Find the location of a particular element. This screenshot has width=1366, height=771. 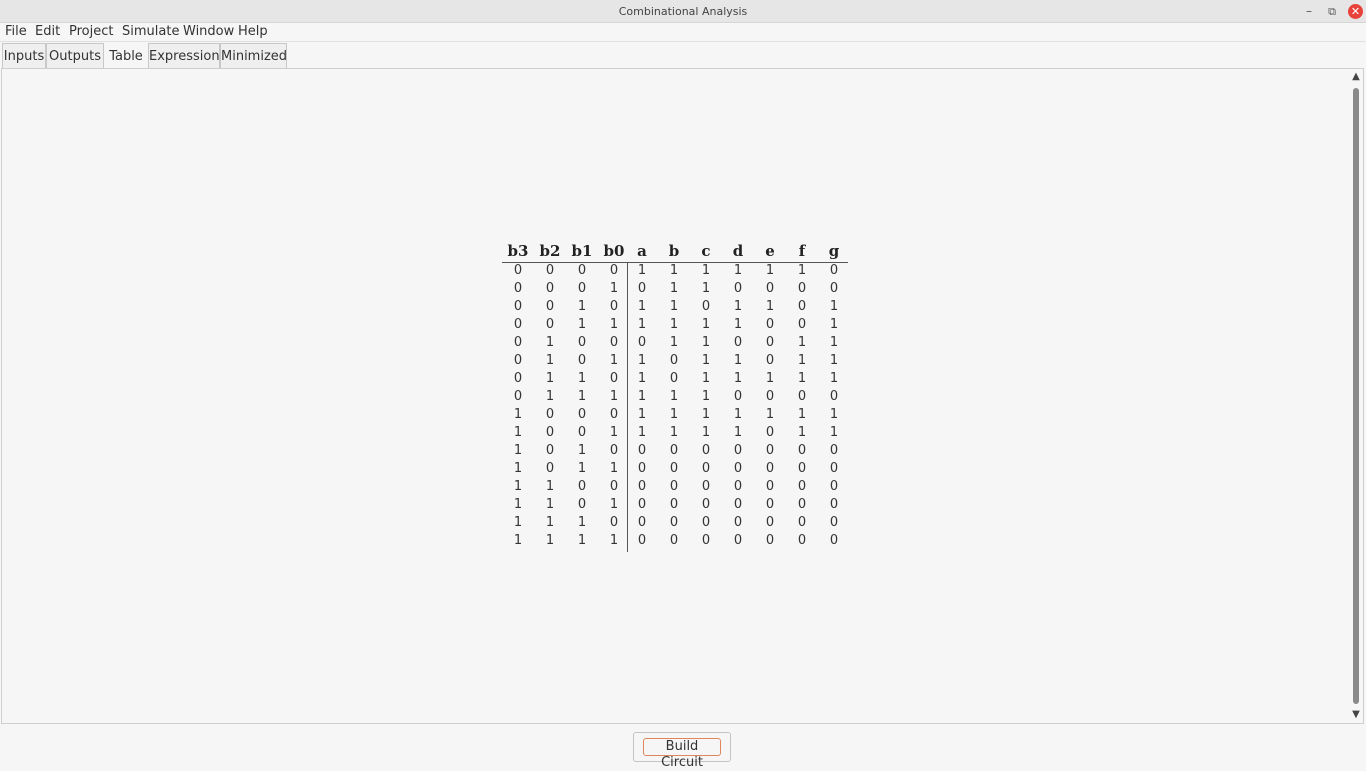

build-circuit-button: Build Circuit is located at coordinates (682, 751).